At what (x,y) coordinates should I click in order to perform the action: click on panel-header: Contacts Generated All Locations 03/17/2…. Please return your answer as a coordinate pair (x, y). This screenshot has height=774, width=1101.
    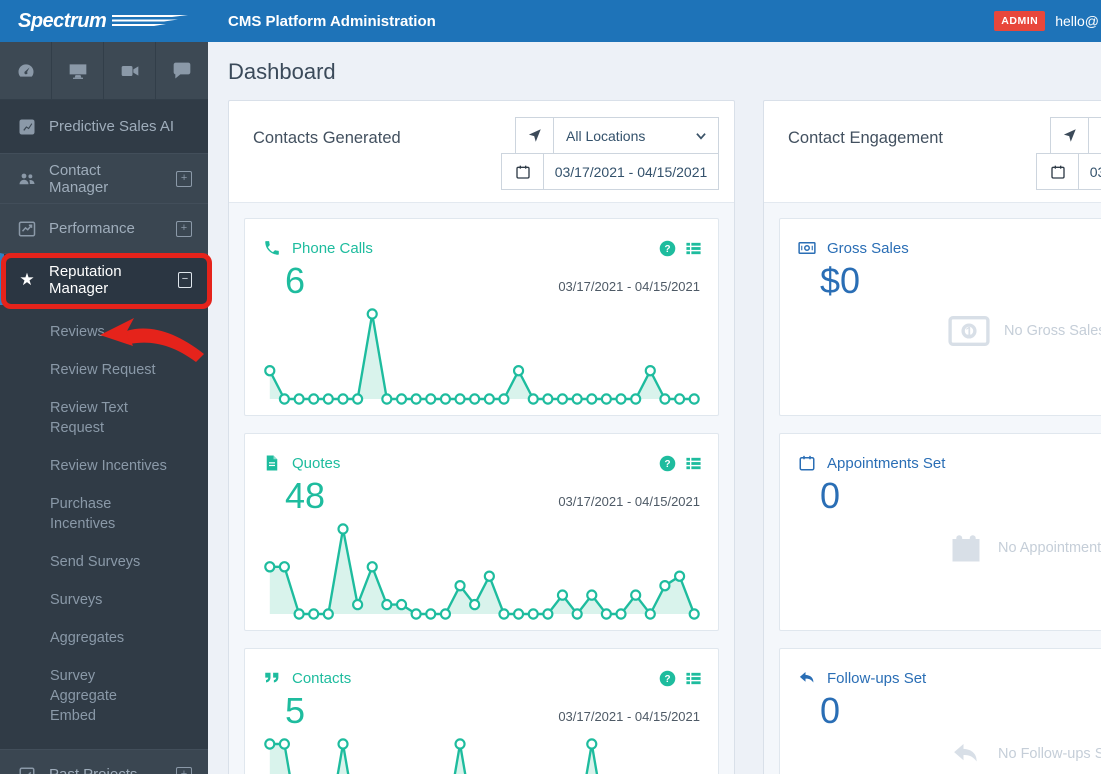
    Looking at the image, I should click on (481, 152).